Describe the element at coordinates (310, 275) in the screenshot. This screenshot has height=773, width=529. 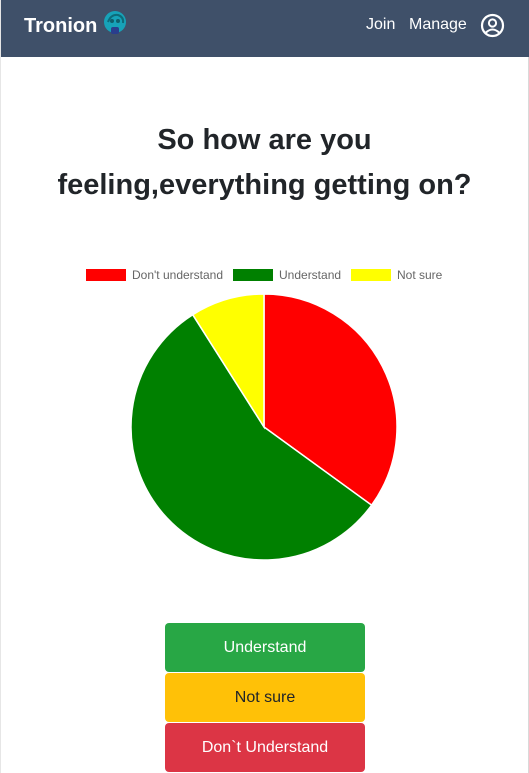
I see `legend-label-1: Understand` at that location.